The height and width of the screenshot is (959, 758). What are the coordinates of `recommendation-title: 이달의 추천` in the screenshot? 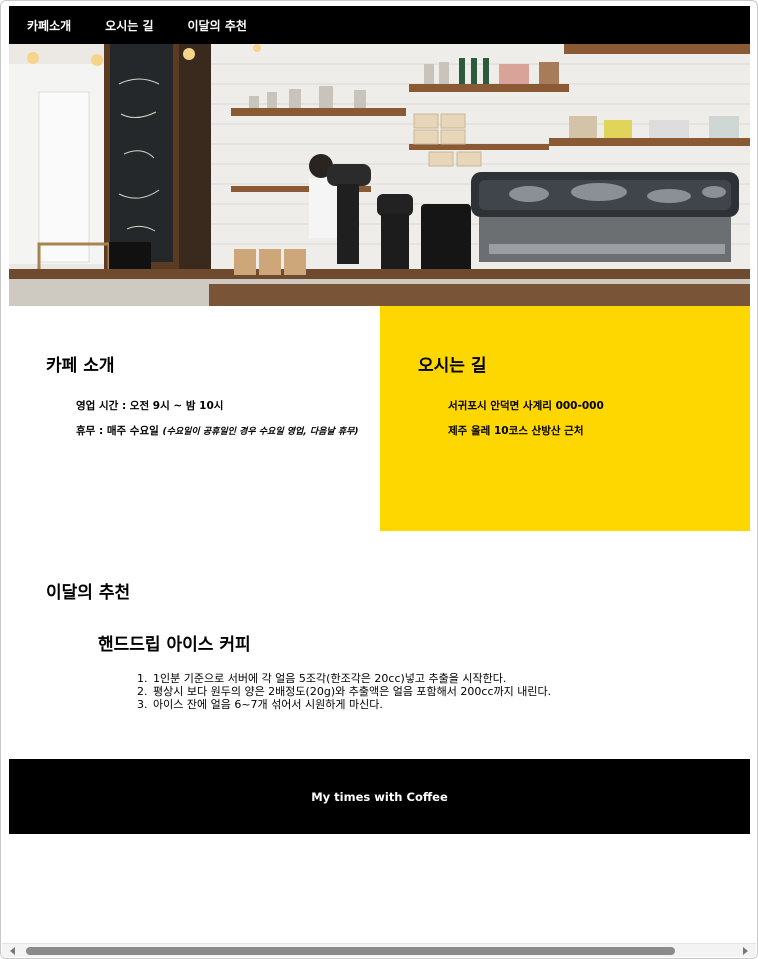 It's located at (88, 593).